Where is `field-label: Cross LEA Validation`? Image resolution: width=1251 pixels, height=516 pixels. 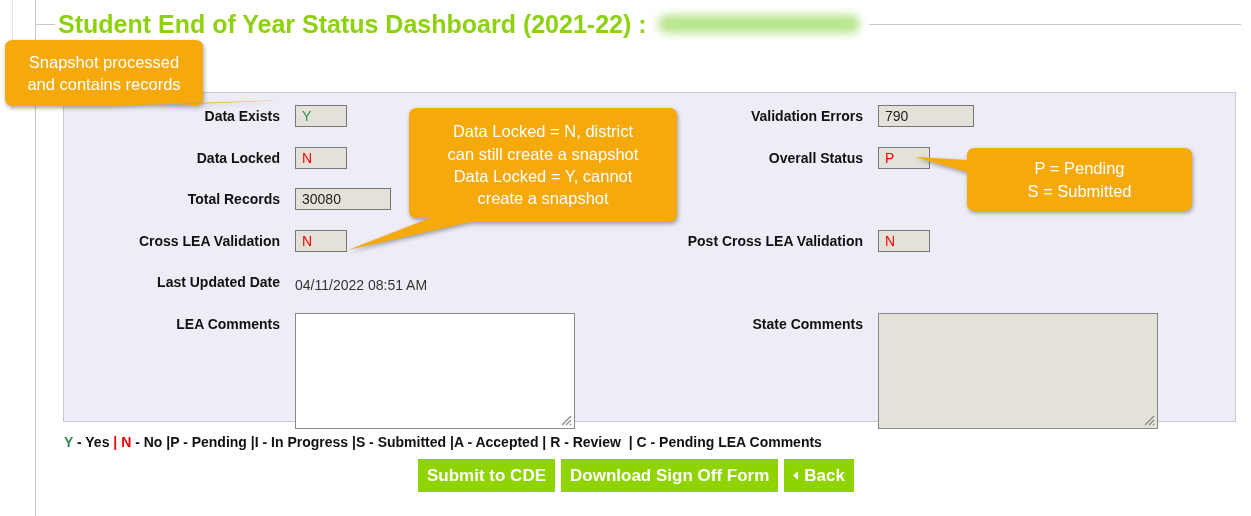
field-label: Cross LEA Validation is located at coordinates (208, 240).